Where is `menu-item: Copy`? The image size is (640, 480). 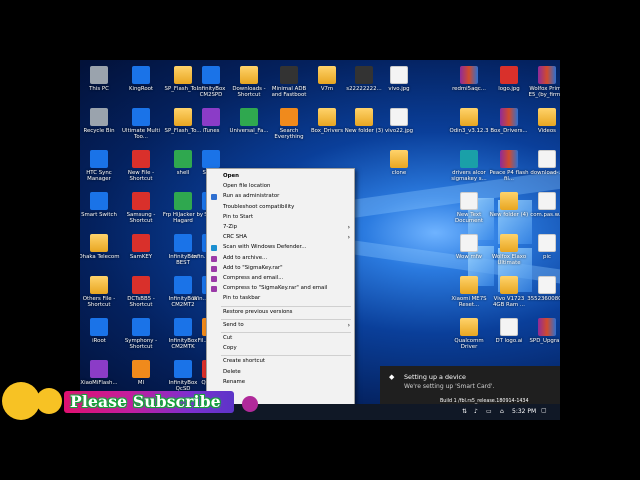 menu-item: Copy is located at coordinates (280, 348).